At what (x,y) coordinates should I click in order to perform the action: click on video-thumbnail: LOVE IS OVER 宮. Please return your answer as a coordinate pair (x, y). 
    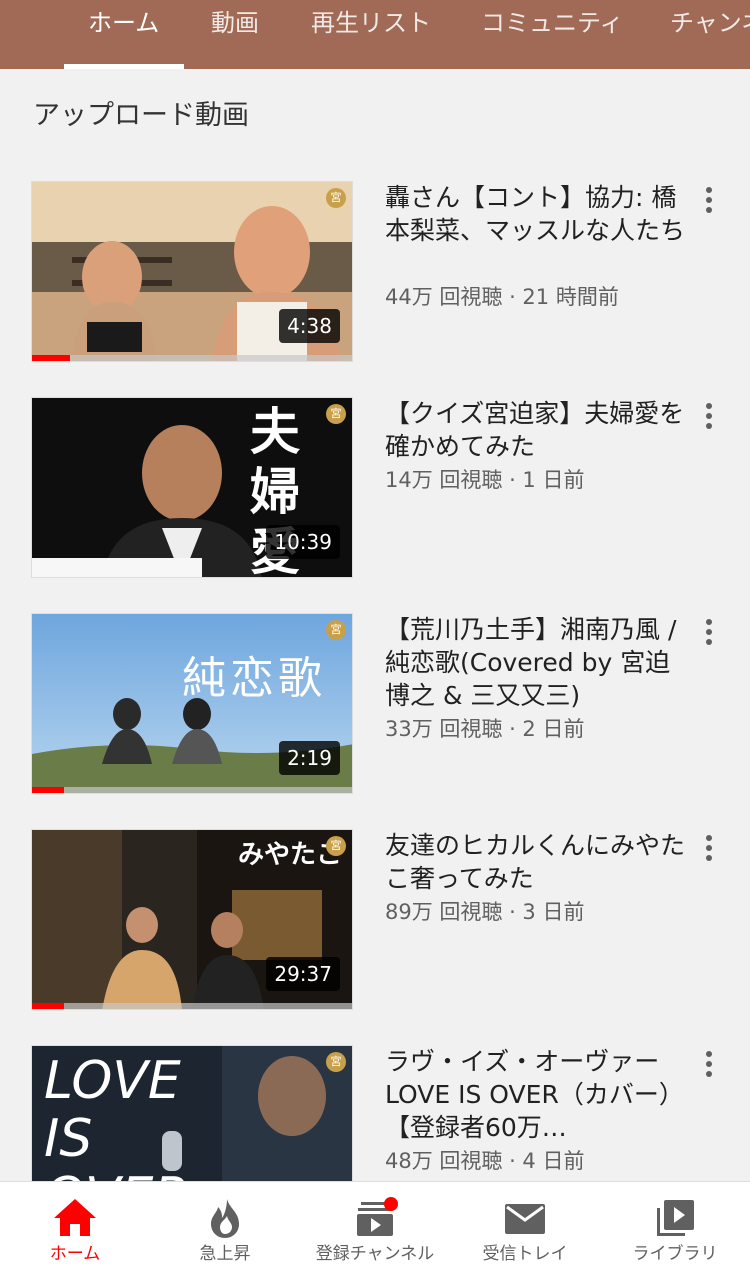
    Looking at the image, I should click on (192, 1113).